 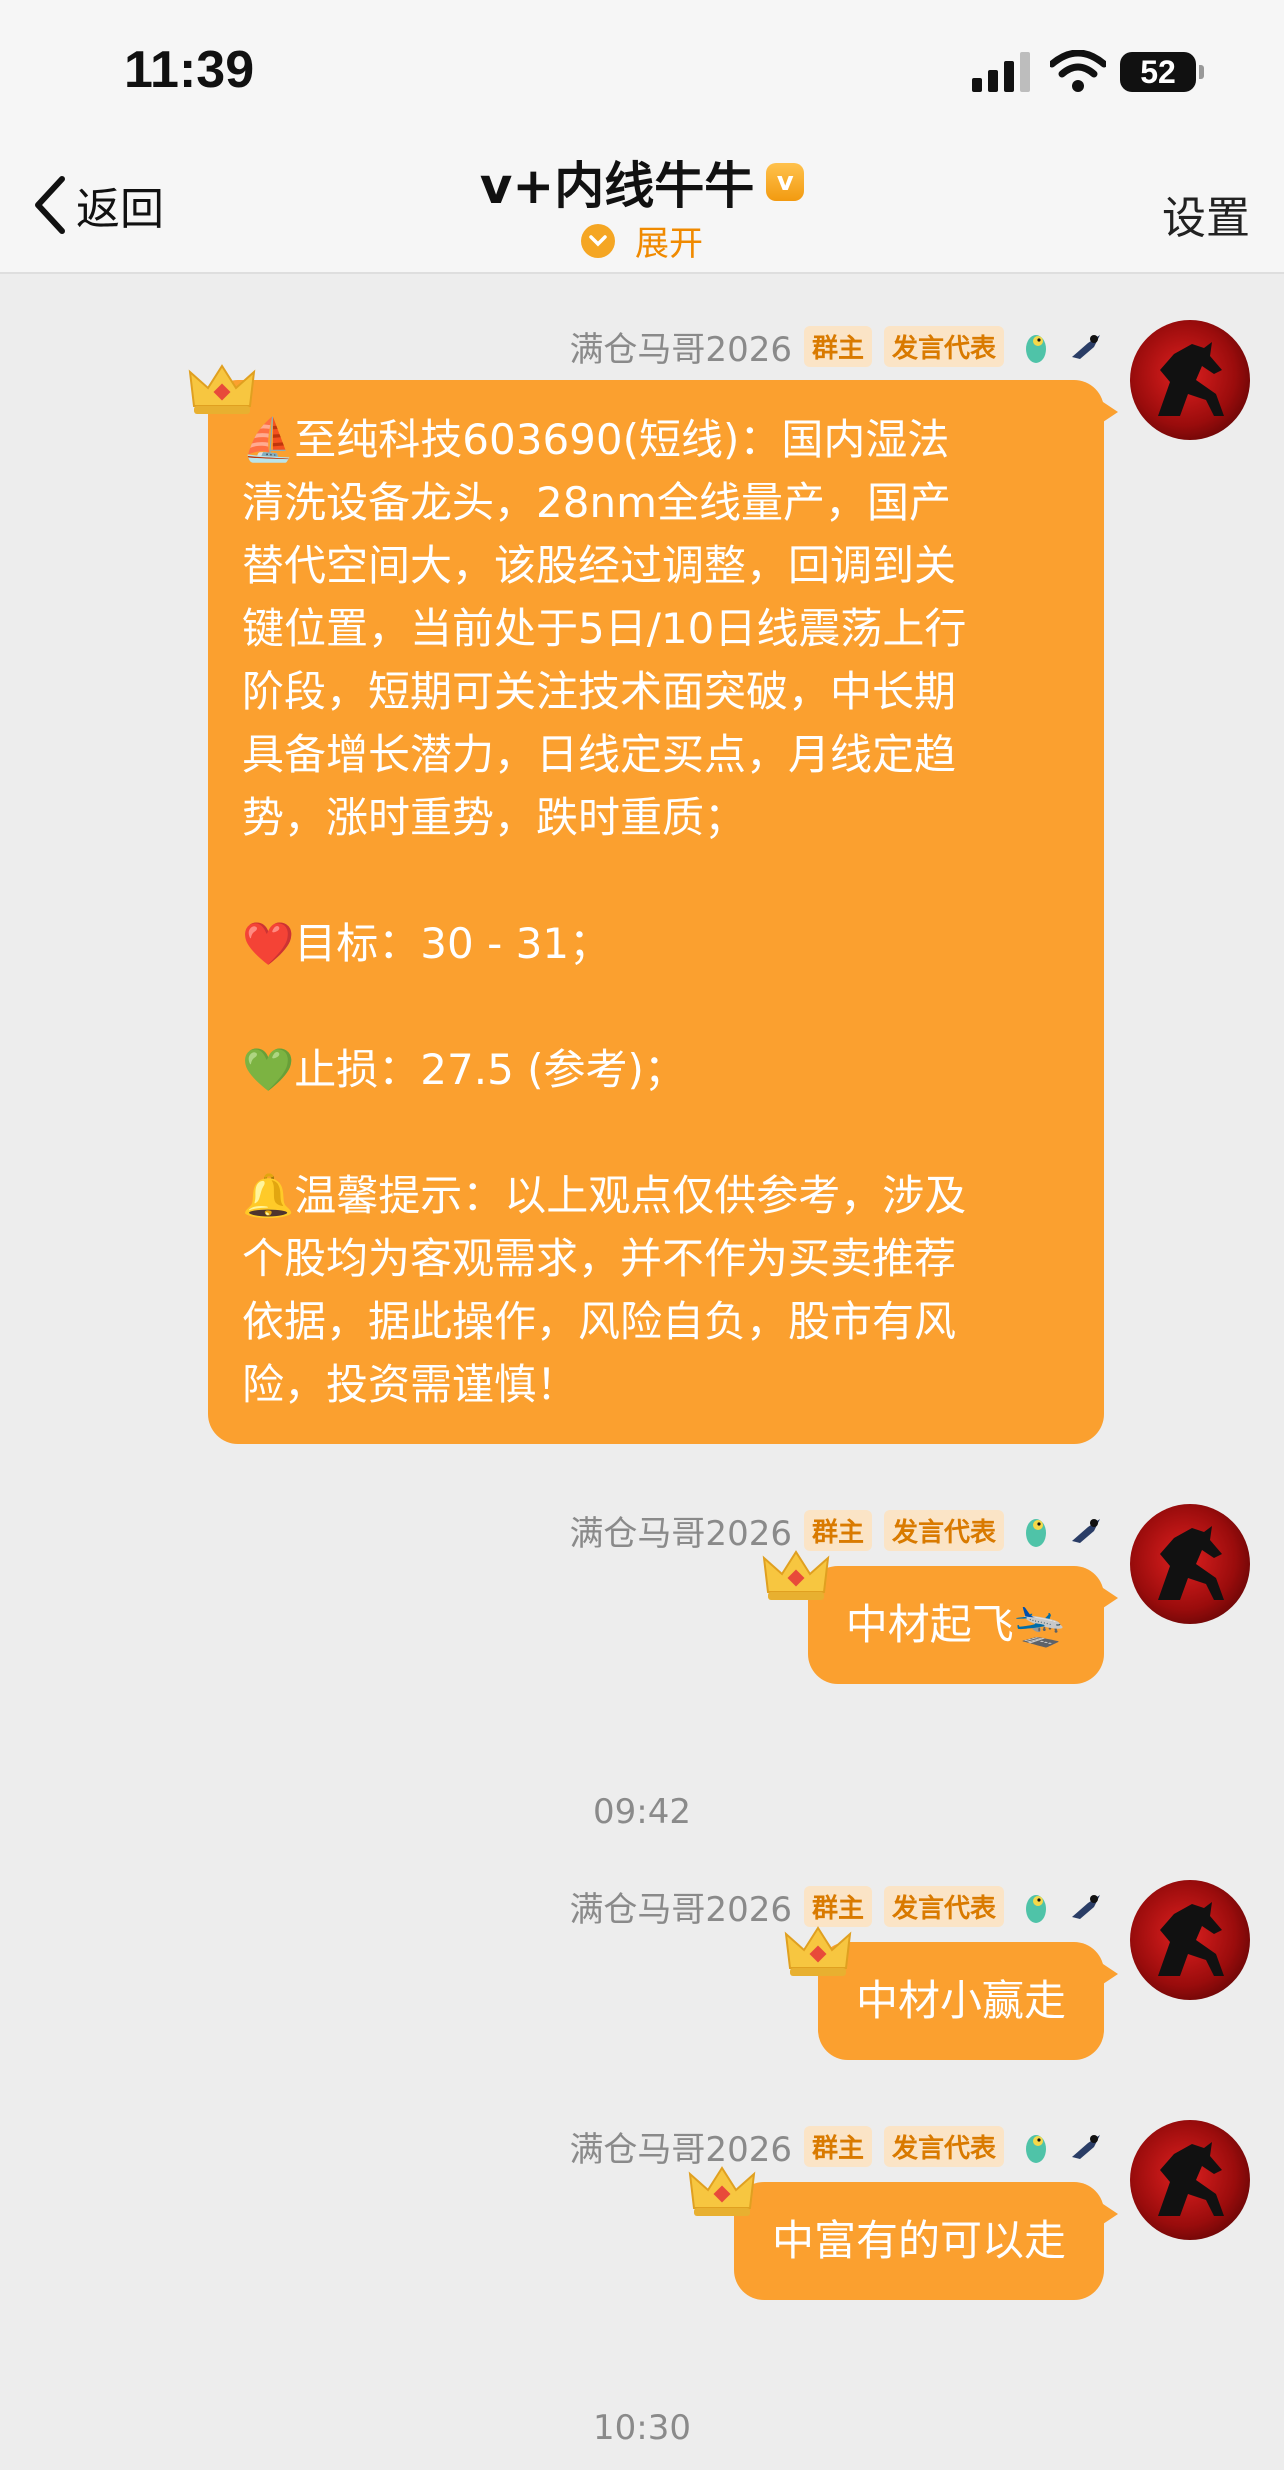 What do you see at coordinates (1078, 71) in the screenshot?
I see `wifi-icon` at bounding box center [1078, 71].